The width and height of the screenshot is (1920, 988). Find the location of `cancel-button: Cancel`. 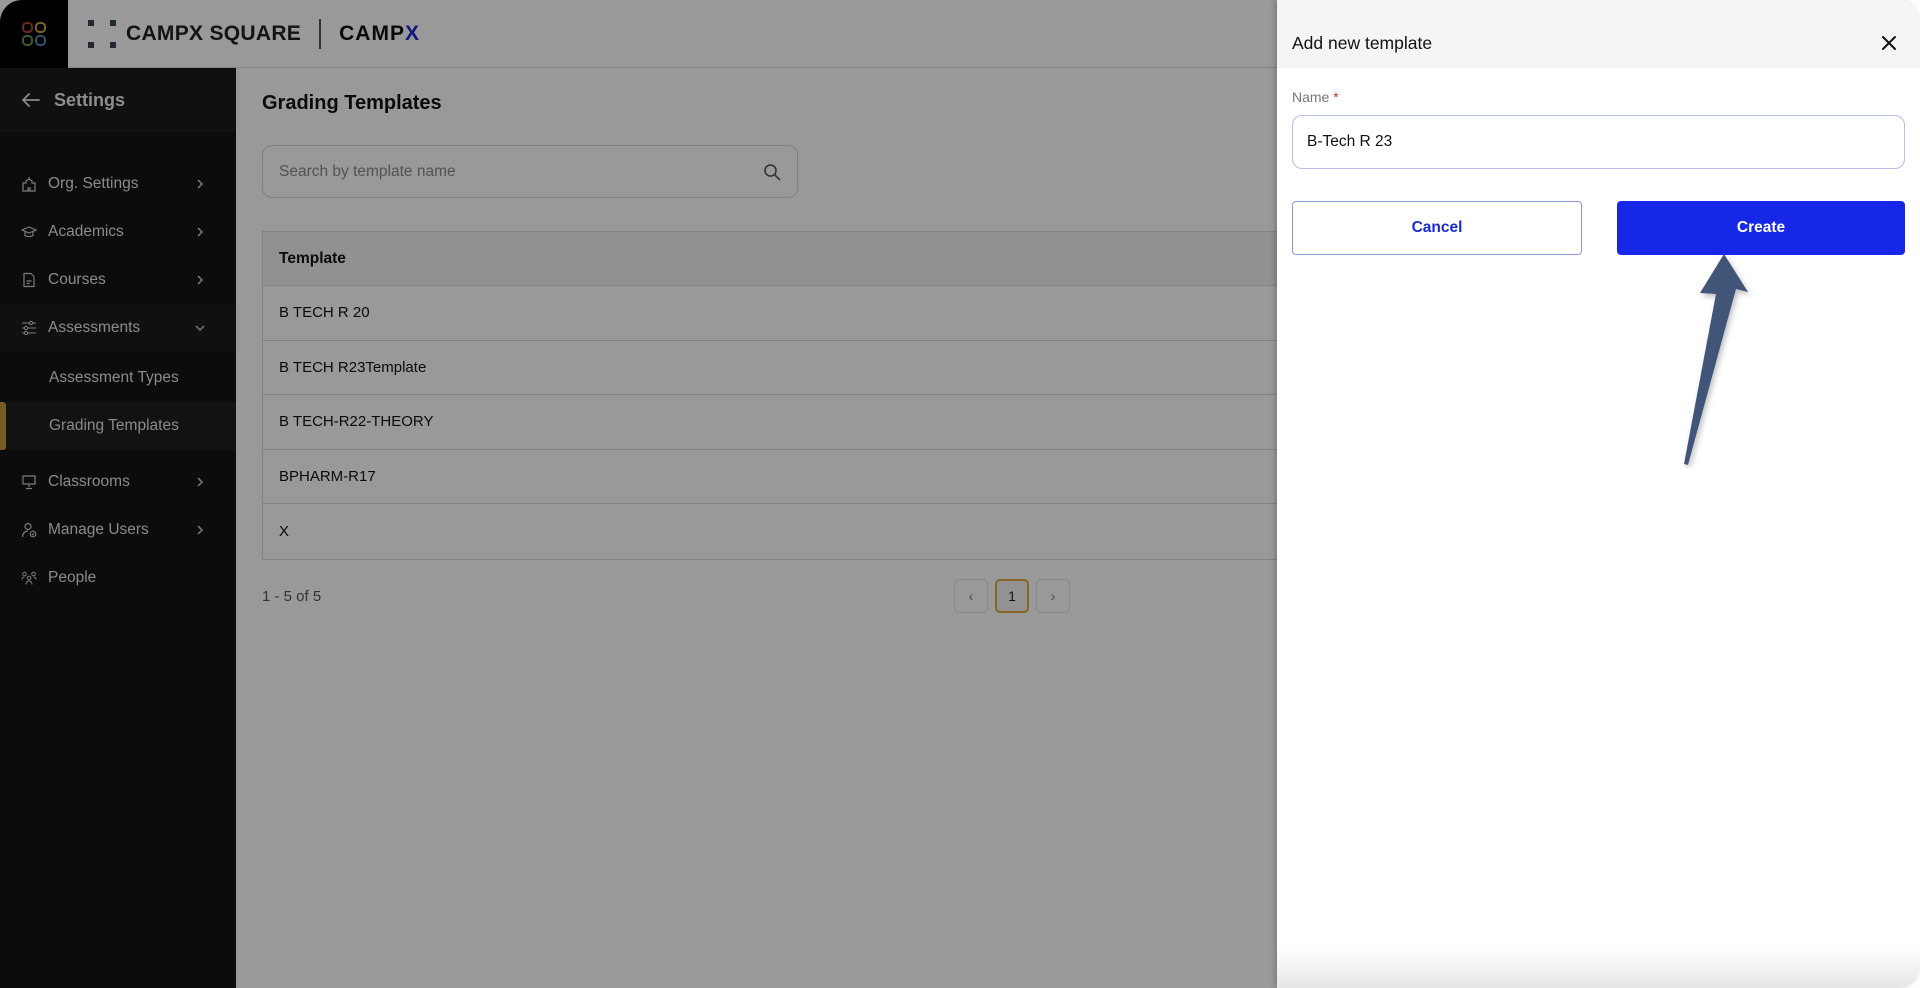

cancel-button: Cancel is located at coordinates (1437, 228).